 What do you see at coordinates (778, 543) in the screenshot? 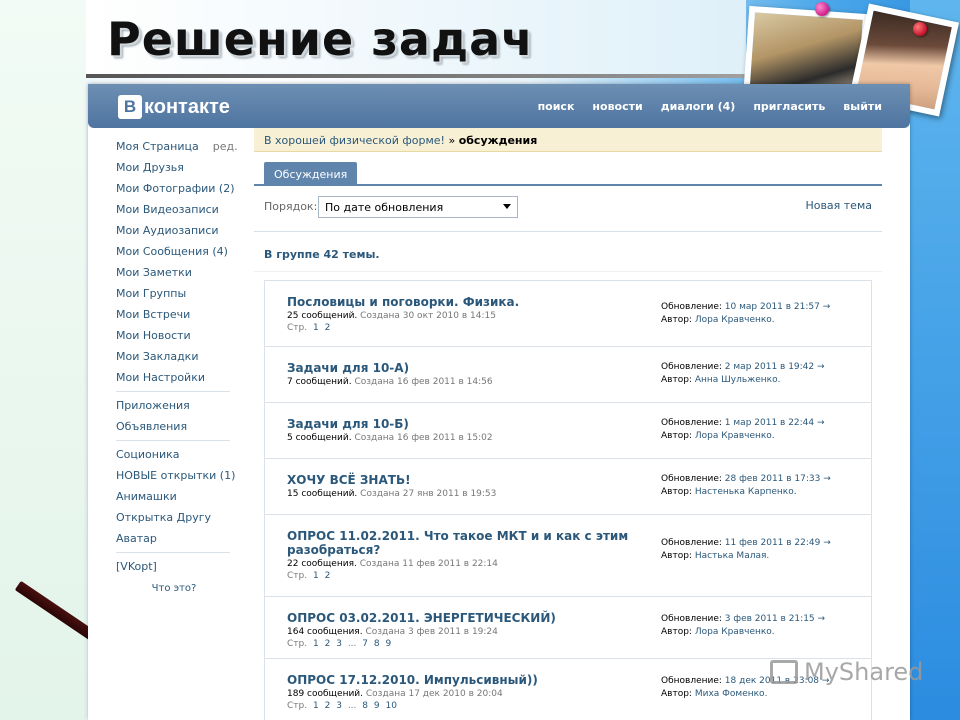
I see `update-link: 11 фев 2011 в 22:49 →` at bounding box center [778, 543].